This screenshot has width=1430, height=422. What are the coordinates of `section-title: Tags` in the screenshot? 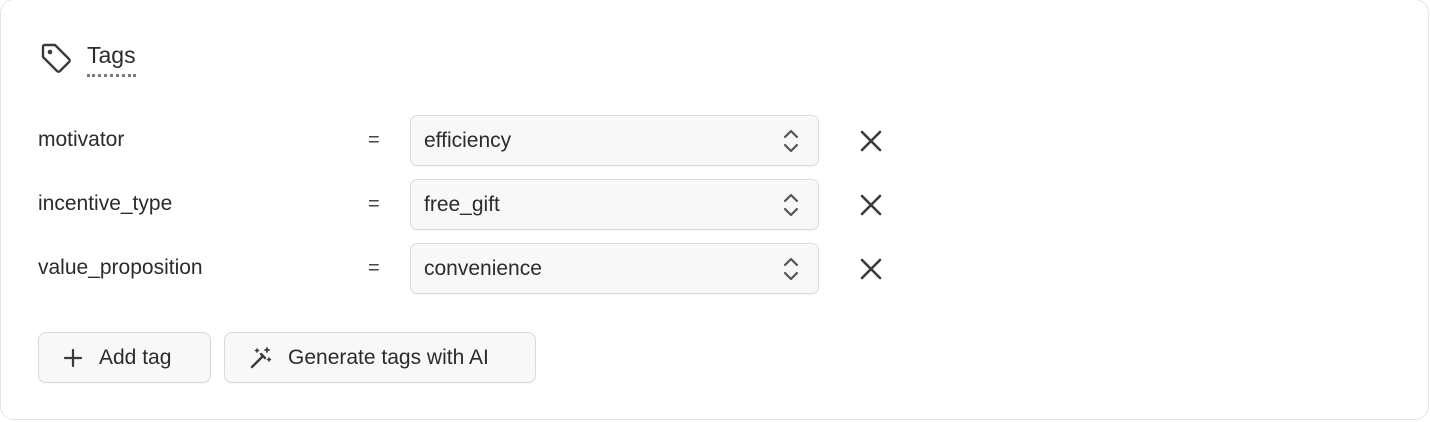 It's located at (111, 58).